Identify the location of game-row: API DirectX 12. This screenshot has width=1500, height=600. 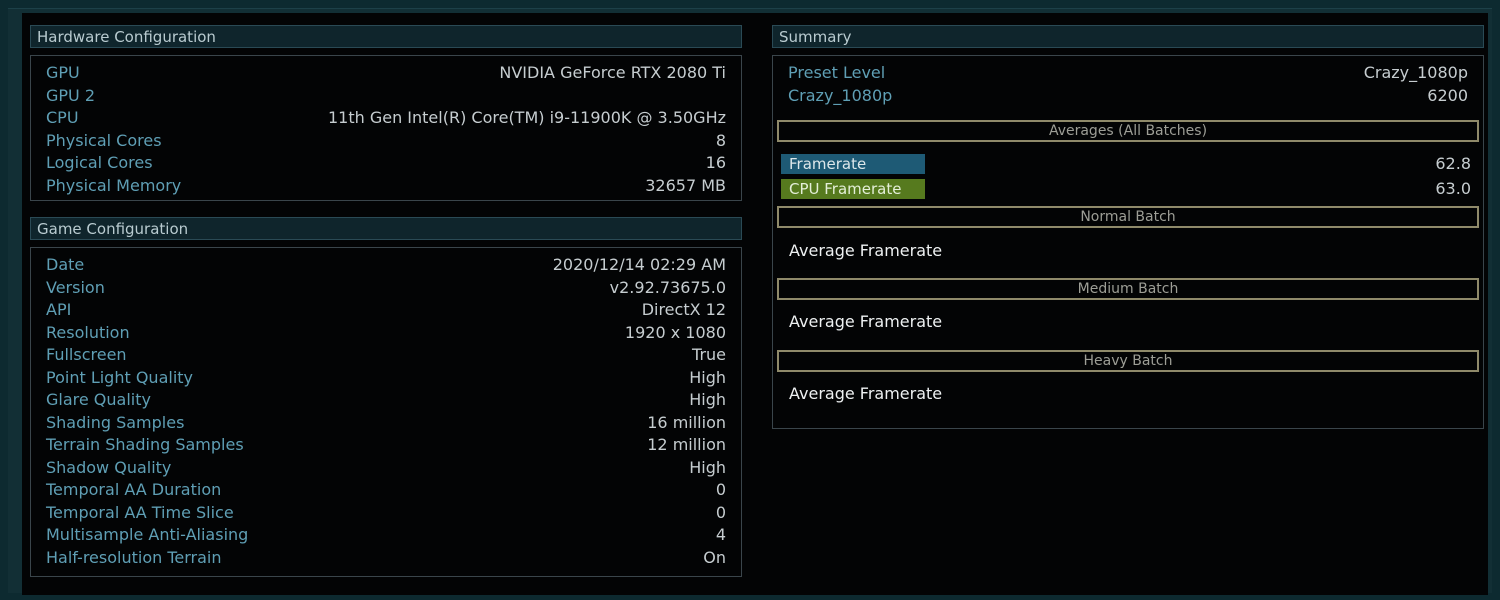
(386, 310).